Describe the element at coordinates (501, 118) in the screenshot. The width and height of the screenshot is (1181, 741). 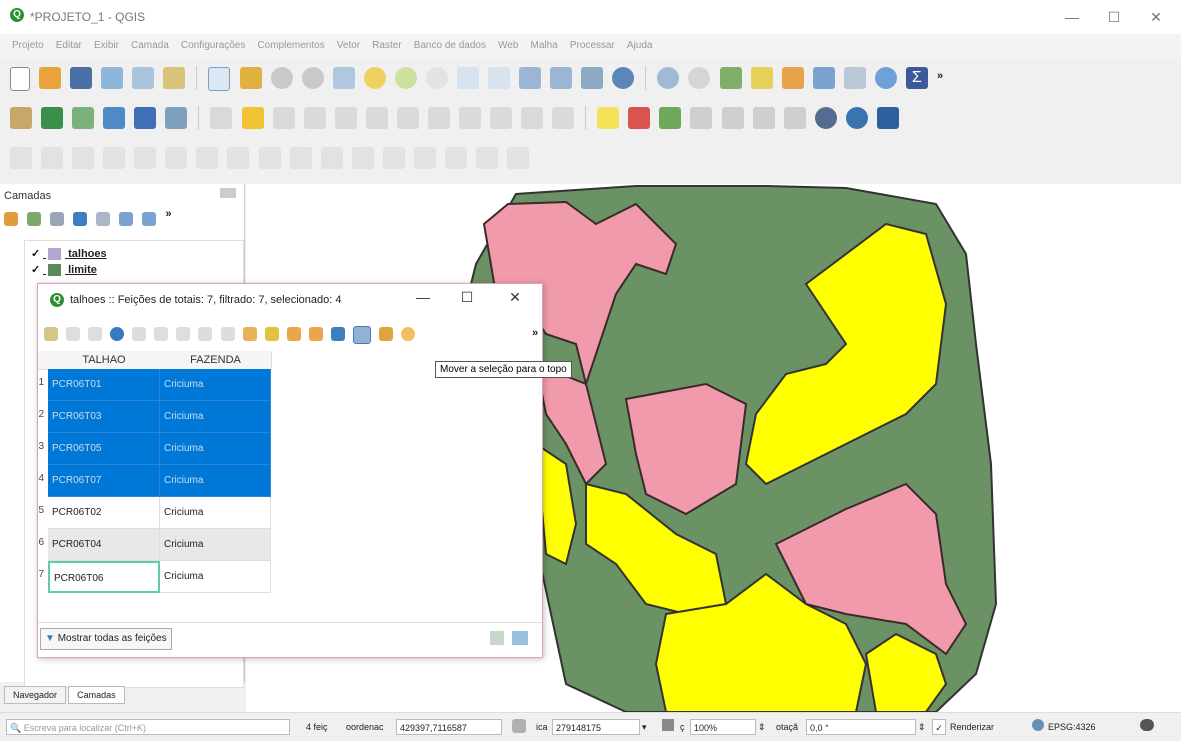
I see `paste-features-icon` at that location.